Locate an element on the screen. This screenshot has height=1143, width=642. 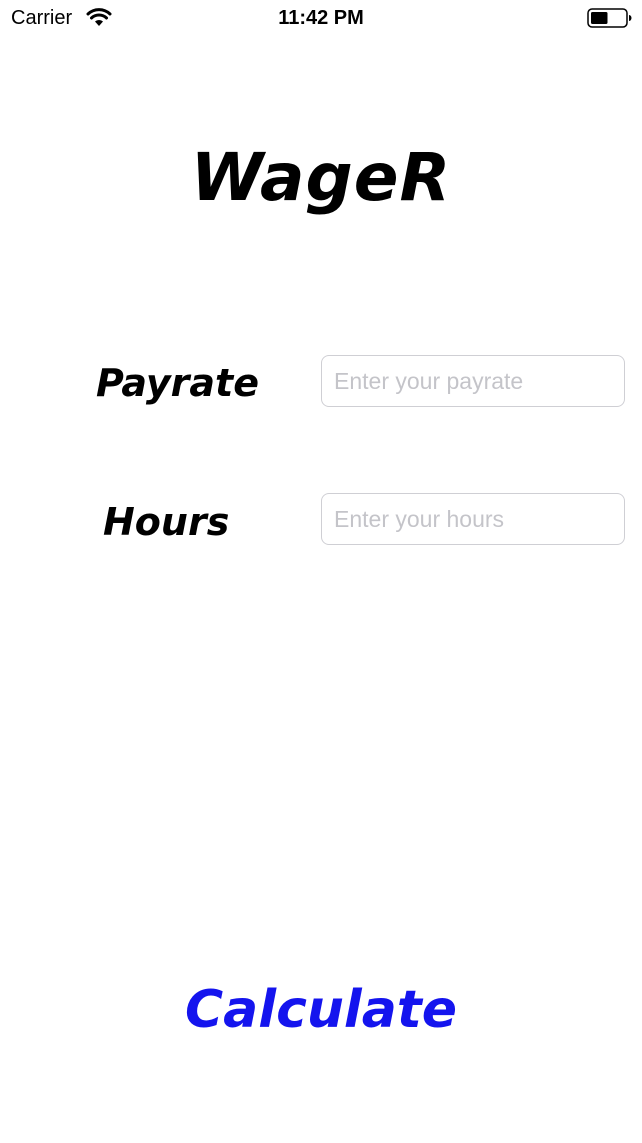
app-title: WageR is located at coordinates (321, 177).